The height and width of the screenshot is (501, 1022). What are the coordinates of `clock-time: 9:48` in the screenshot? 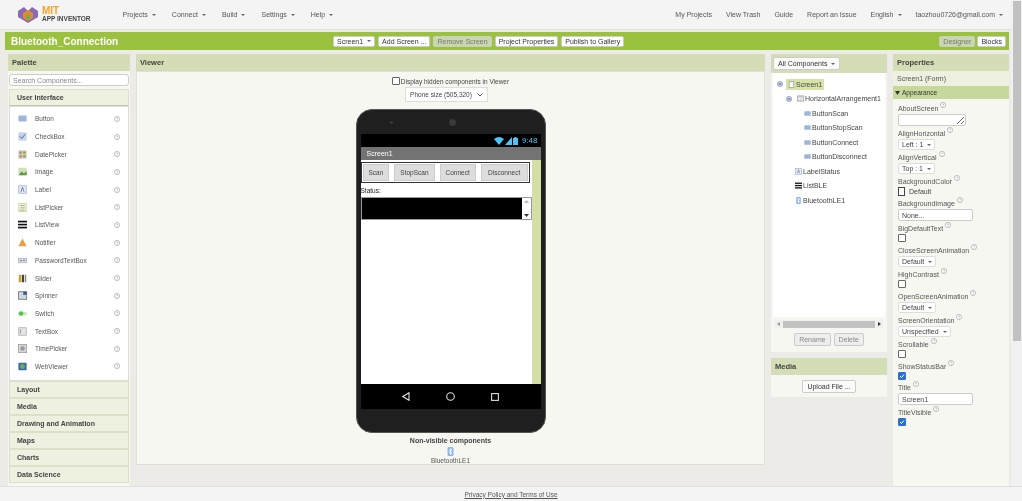 It's located at (529, 140).